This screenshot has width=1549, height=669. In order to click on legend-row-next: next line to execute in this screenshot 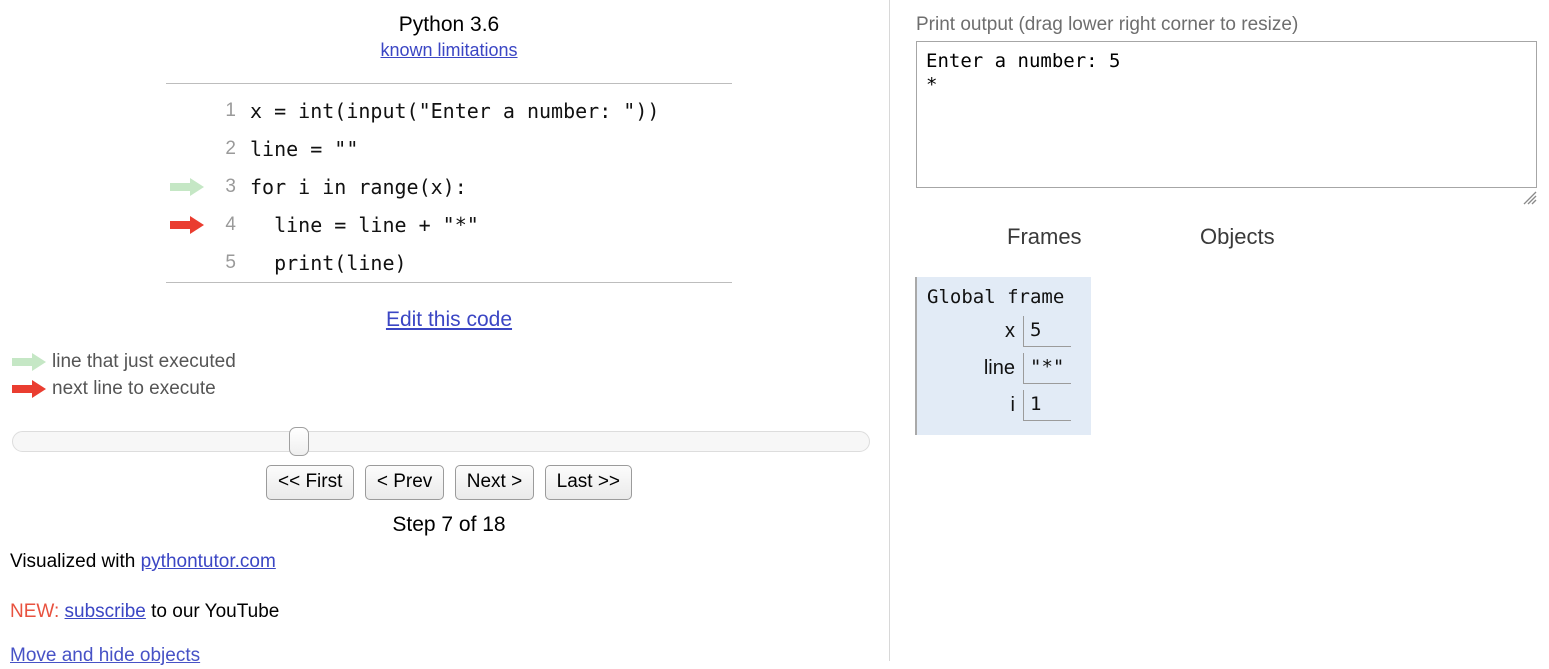, I will do `click(123, 388)`.